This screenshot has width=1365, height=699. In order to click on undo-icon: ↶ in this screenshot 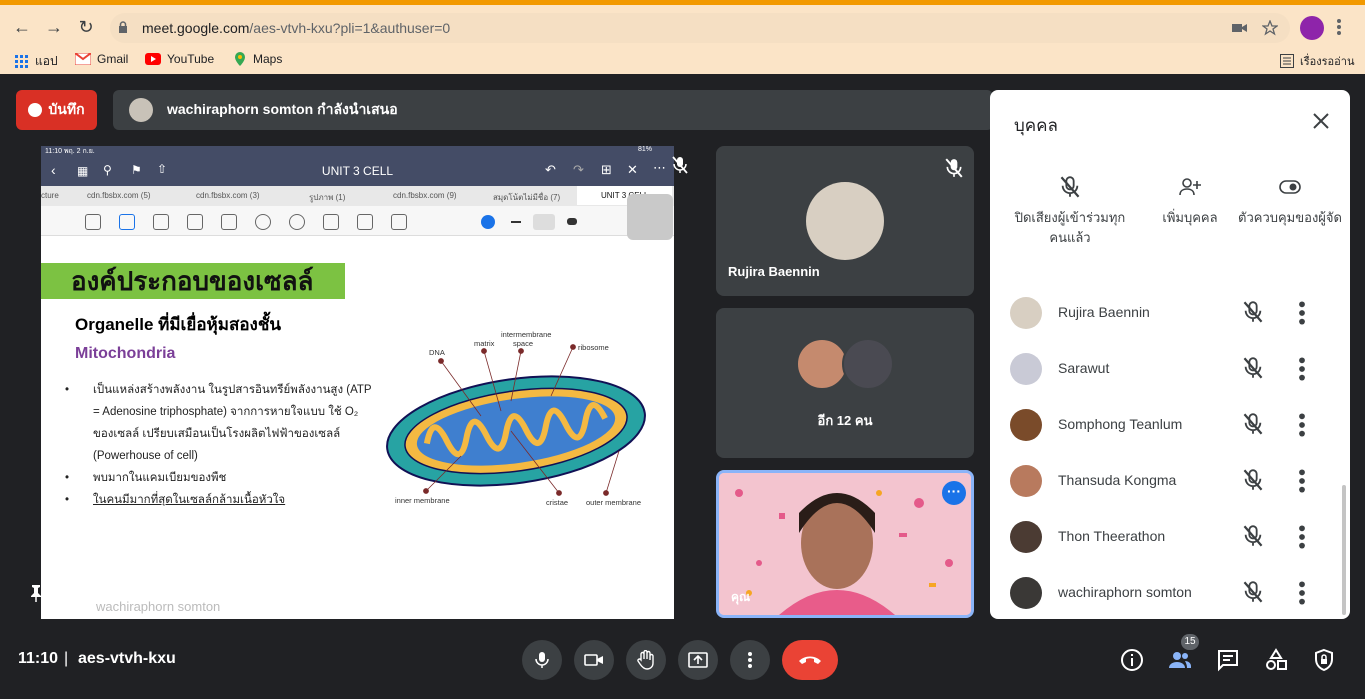, I will do `click(550, 170)`.